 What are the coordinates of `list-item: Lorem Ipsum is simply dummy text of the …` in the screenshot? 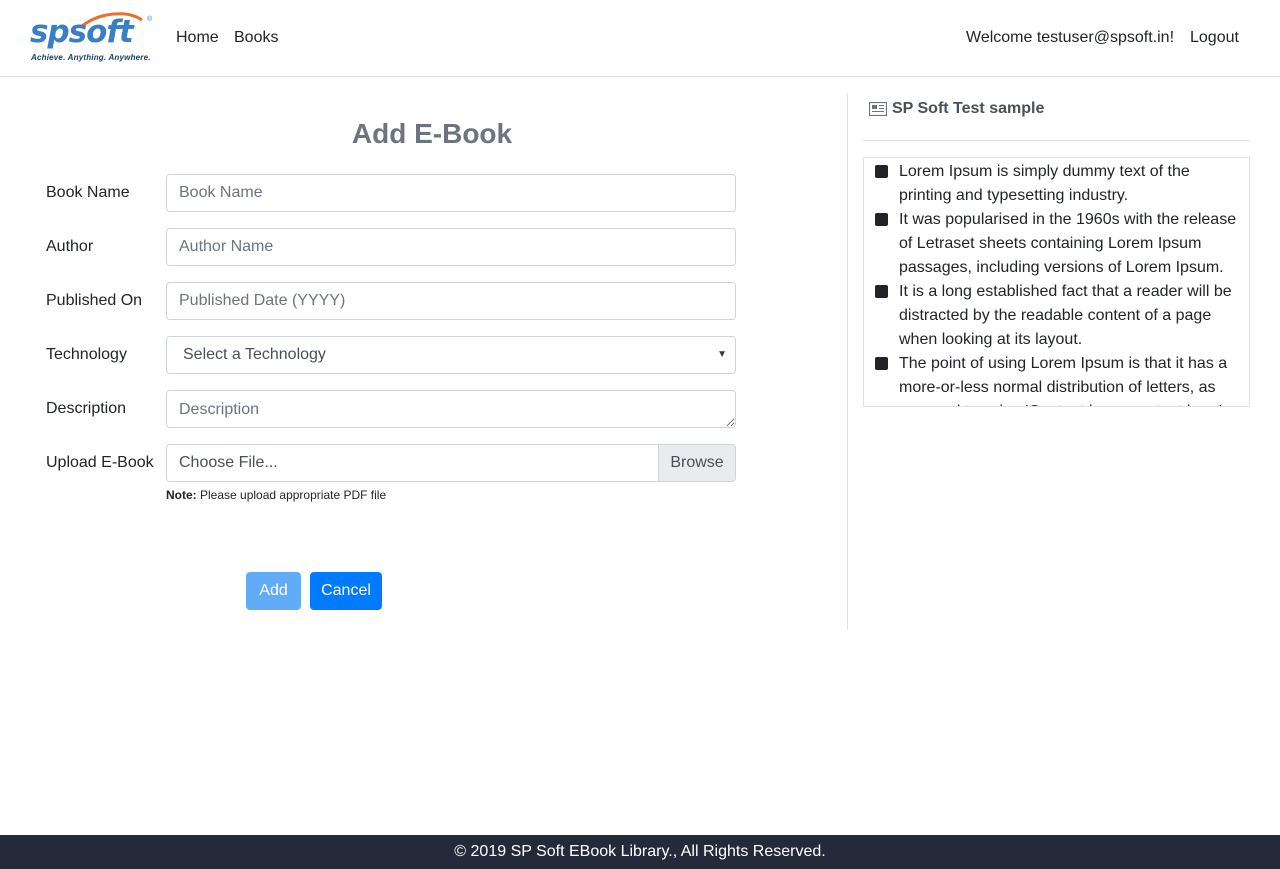 It's located at (1058, 184).